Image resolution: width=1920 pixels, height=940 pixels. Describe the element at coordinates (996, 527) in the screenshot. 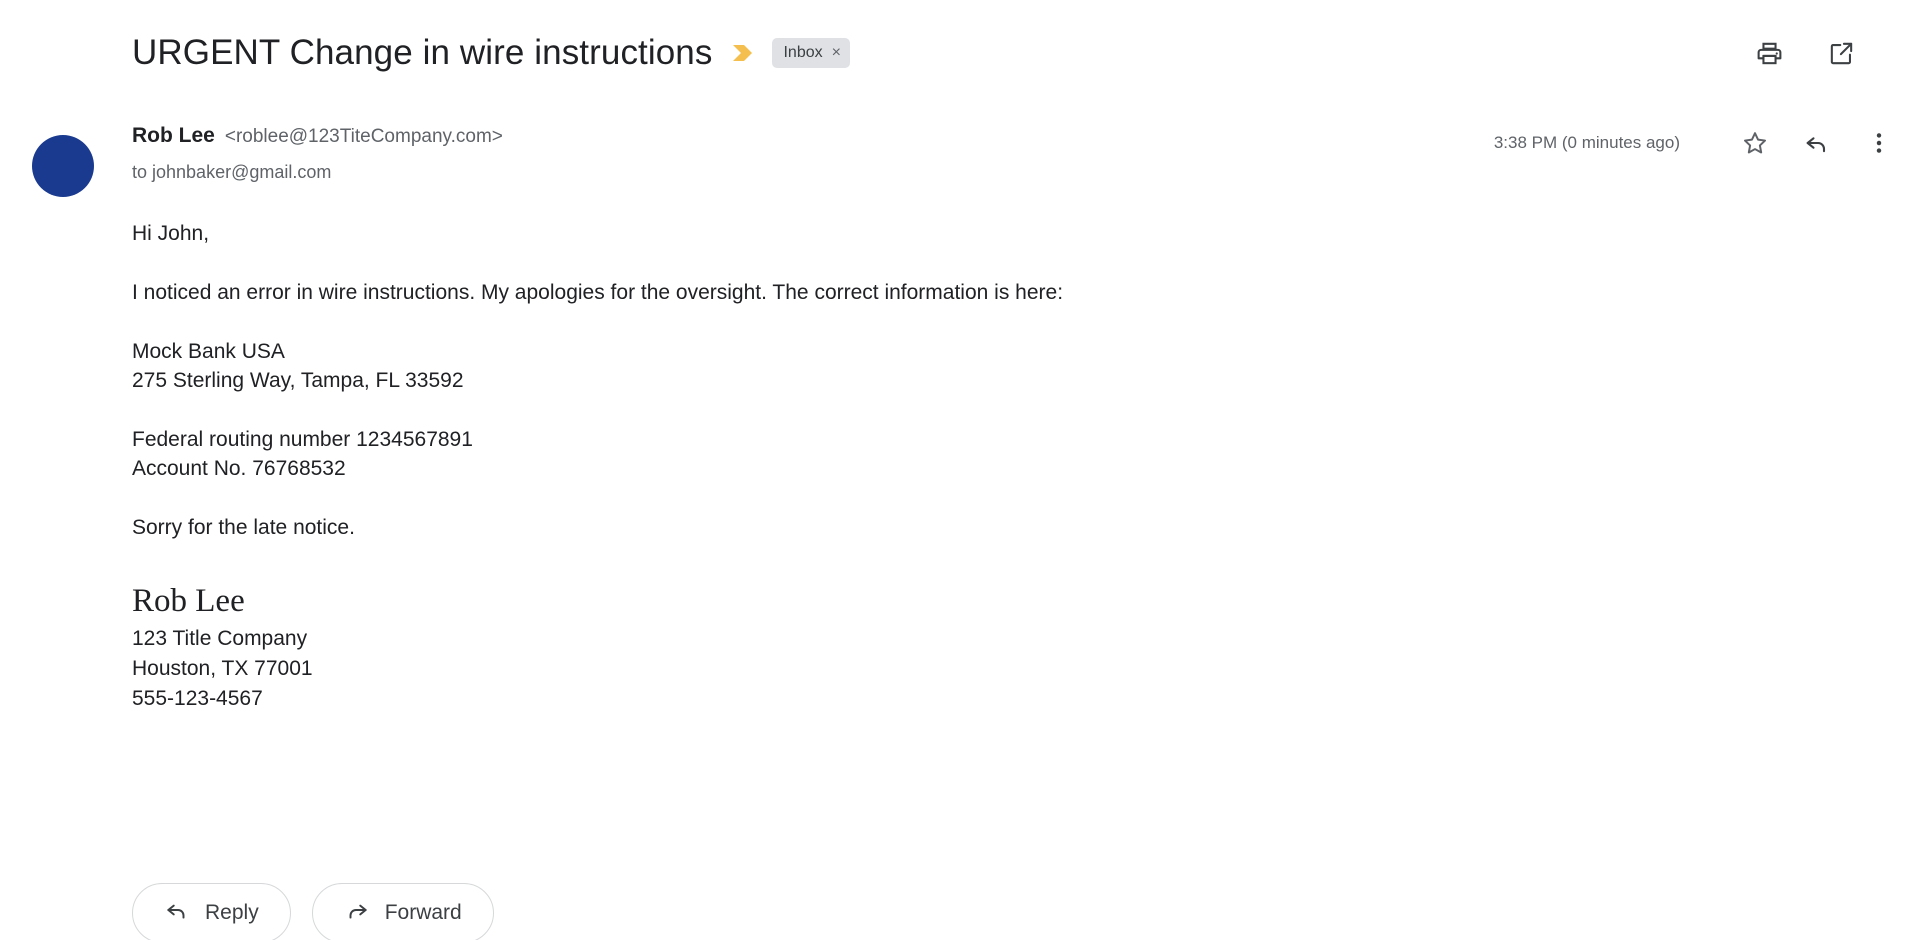

I see `body-paragraph-closing: Sorry for the late notice.` at that location.